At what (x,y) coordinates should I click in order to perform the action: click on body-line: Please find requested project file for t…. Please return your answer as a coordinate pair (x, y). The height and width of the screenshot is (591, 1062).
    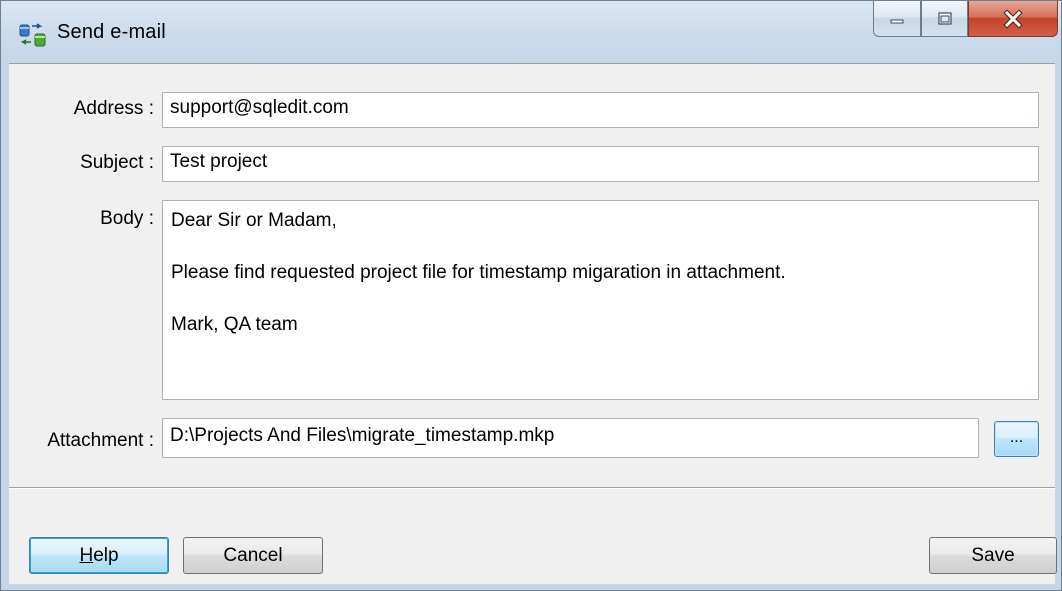
    Looking at the image, I should click on (478, 272).